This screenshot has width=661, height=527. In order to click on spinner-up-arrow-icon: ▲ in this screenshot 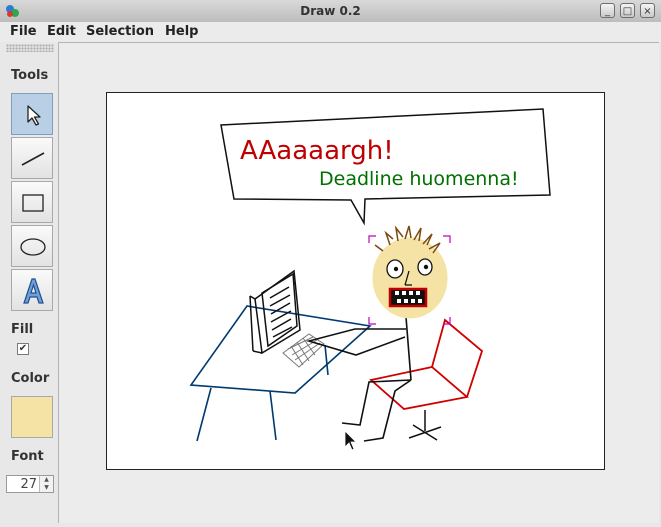, I will do `click(46, 480)`.